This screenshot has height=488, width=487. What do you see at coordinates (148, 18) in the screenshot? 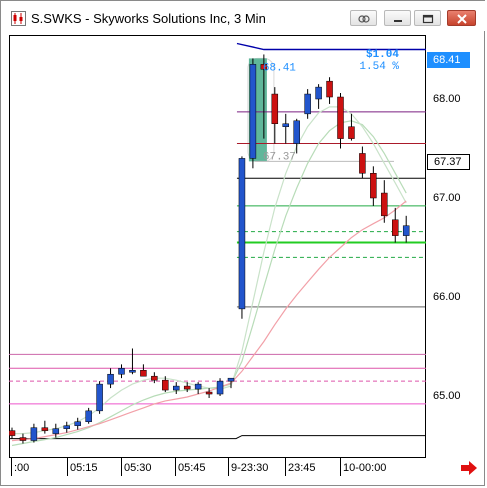
I see `window-title: S.SWKS - Skyworks Solutions Inc, 3 Min` at bounding box center [148, 18].